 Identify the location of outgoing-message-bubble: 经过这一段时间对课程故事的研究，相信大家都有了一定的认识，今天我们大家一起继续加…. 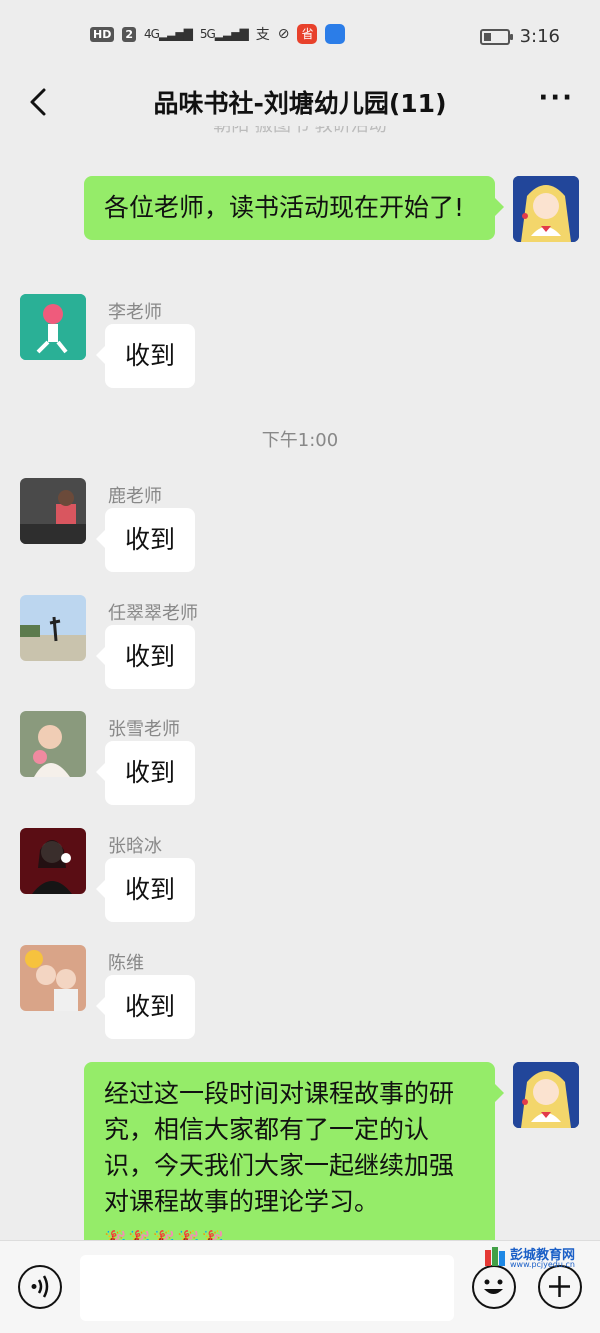
(294, 1151).